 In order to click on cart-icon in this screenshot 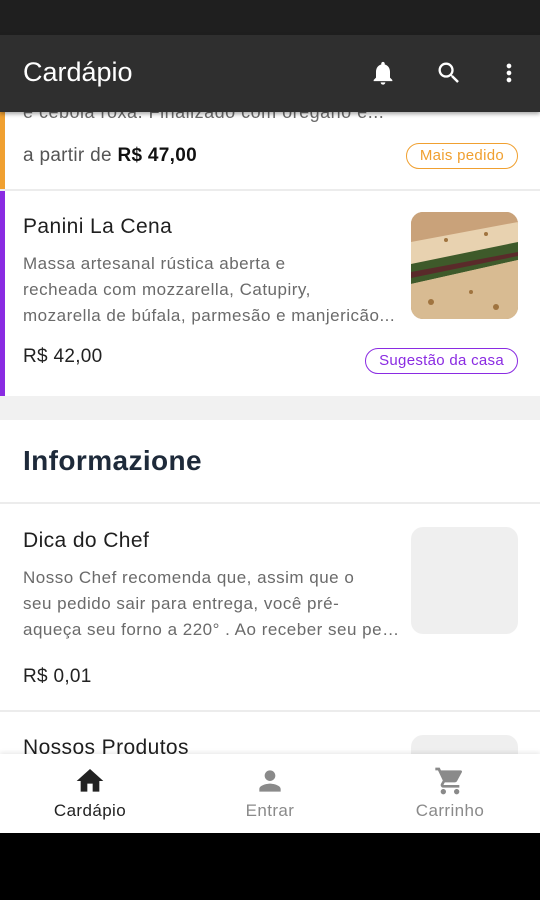, I will do `click(449, 781)`.